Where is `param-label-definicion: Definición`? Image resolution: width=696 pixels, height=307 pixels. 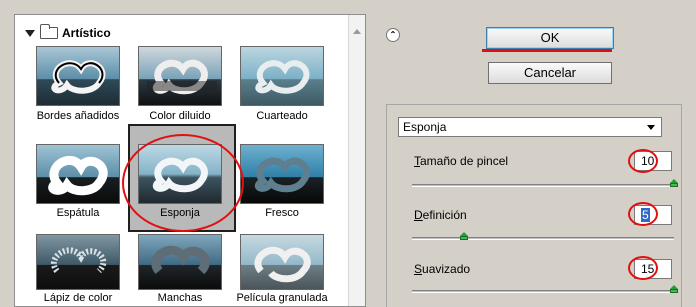
param-label-definicion: Definición is located at coordinates (440, 215).